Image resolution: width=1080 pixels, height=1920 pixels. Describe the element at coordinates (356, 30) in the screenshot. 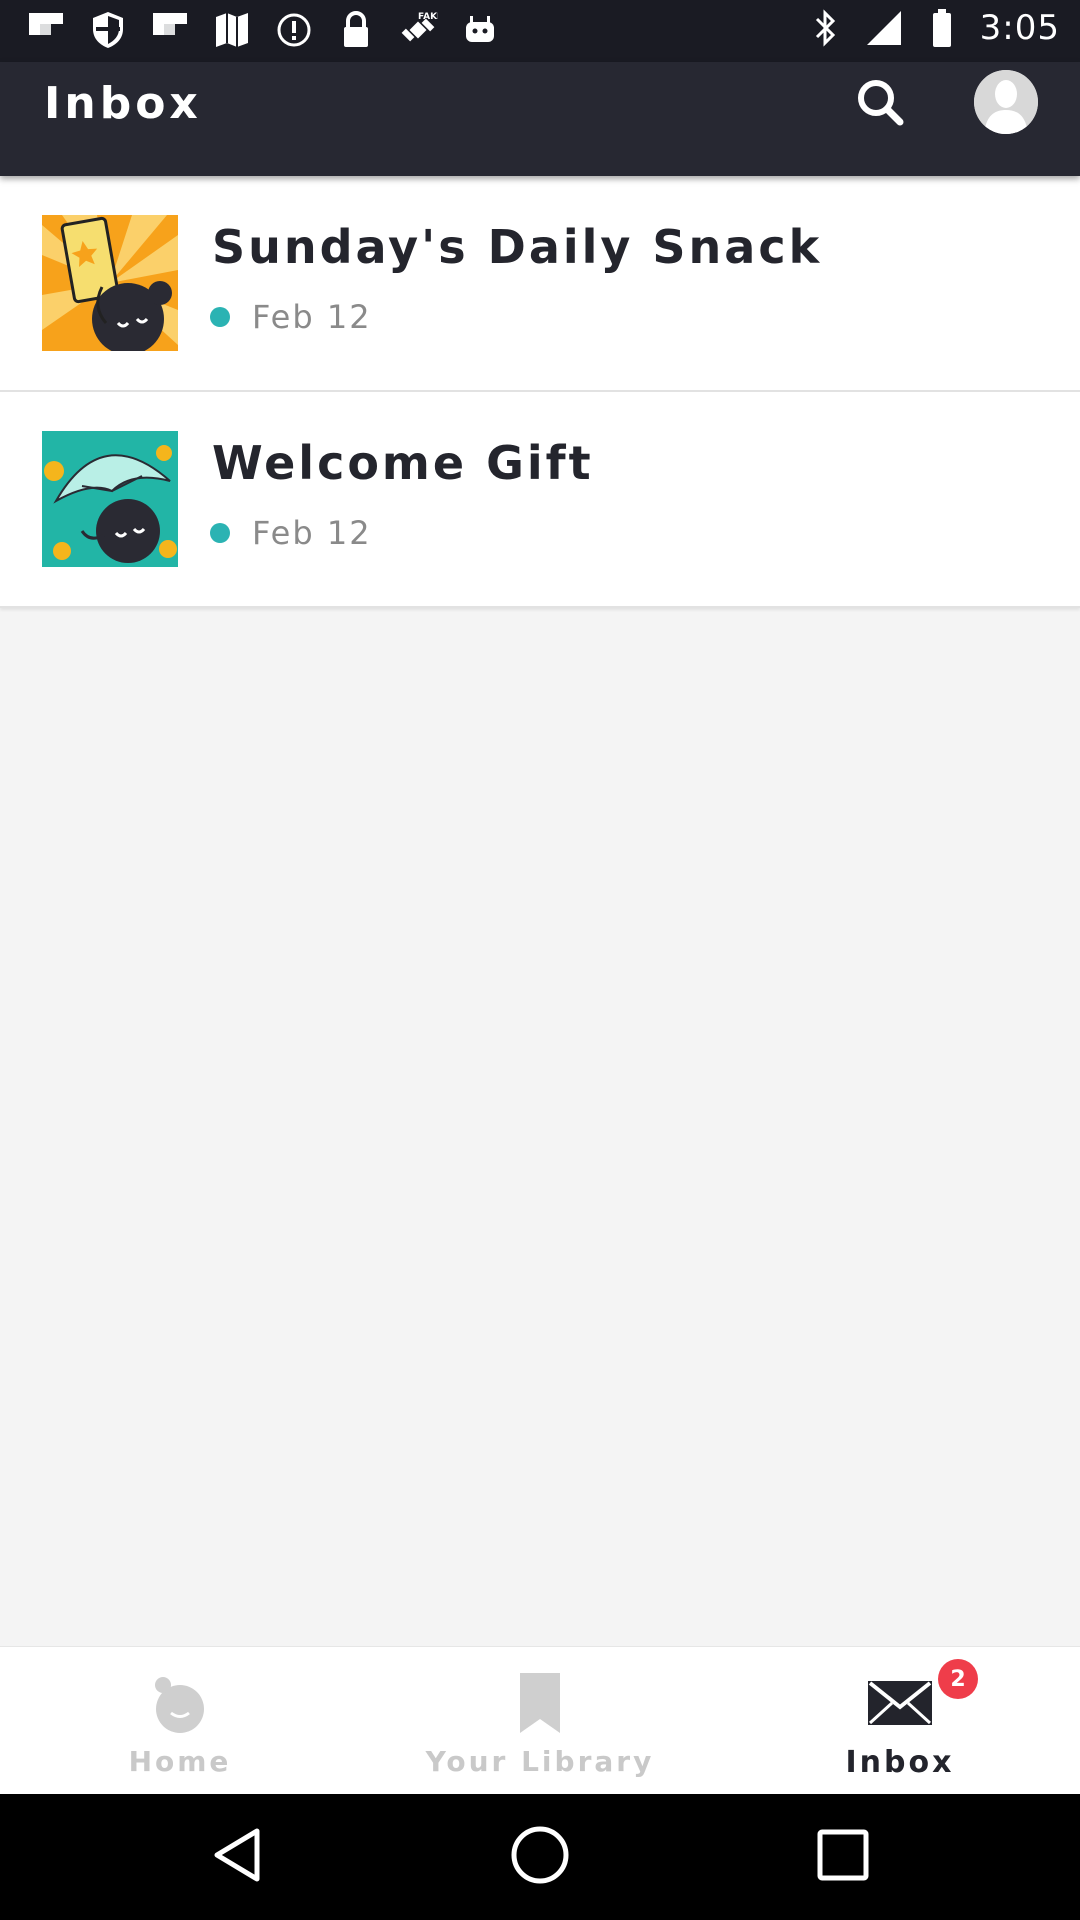

I see `lock-icon` at that location.